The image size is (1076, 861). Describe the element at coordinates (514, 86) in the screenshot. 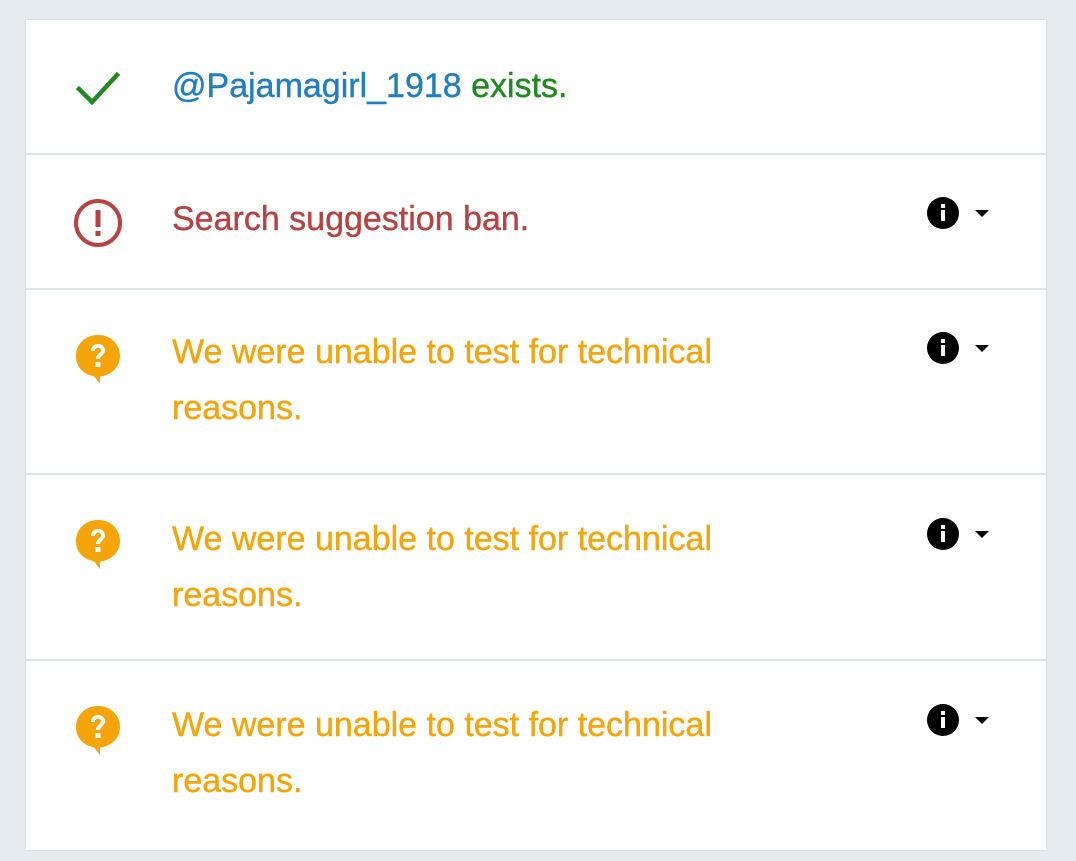

I see `exists-text: exists.` at that location.